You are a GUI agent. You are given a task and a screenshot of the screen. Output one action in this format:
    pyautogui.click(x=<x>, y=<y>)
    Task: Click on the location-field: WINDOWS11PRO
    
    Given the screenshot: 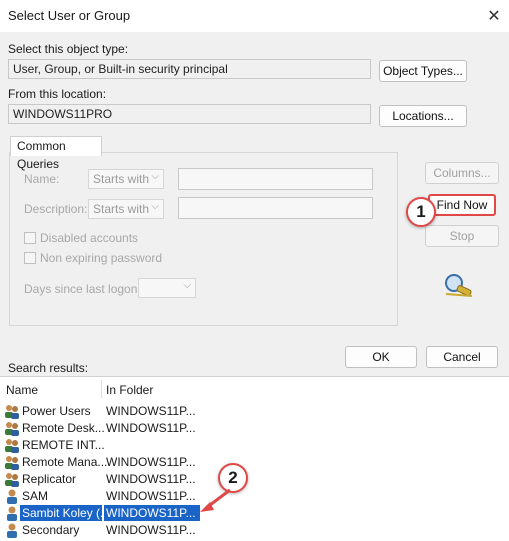 What is the action you would take?
    pyautogui.click(x=189, y=114)
    